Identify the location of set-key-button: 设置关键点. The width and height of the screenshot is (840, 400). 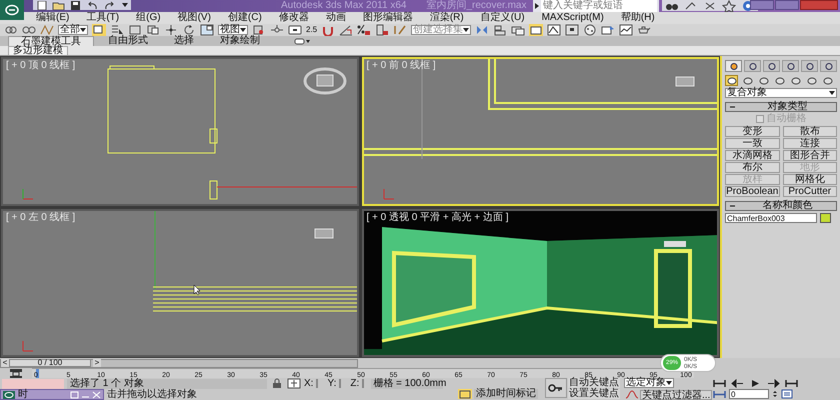
(594, 394).